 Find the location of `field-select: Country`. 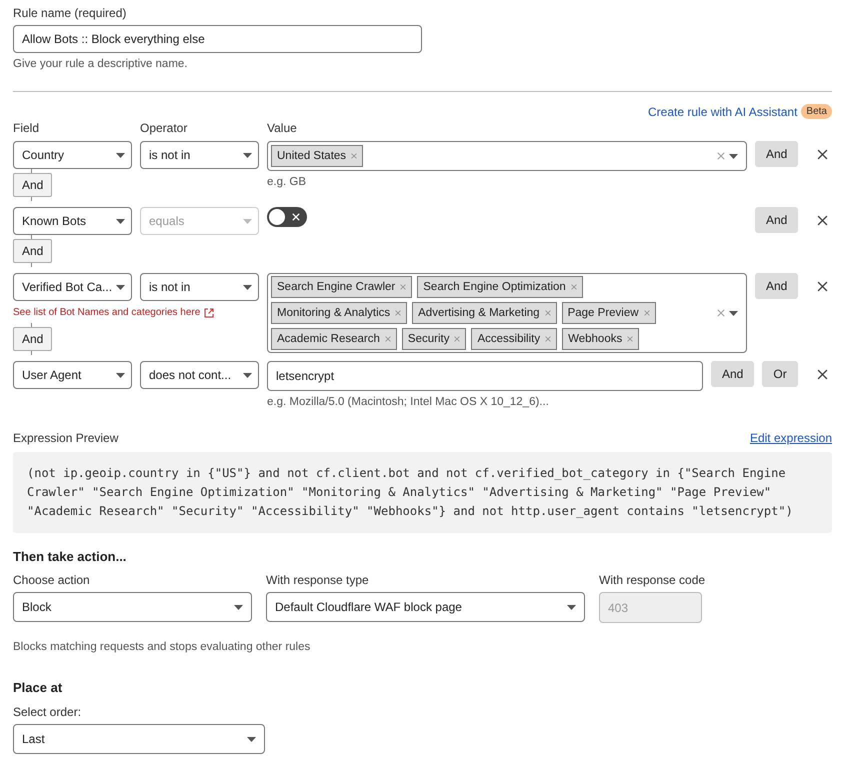

field-select: Country is located at coordinates (72, 155).